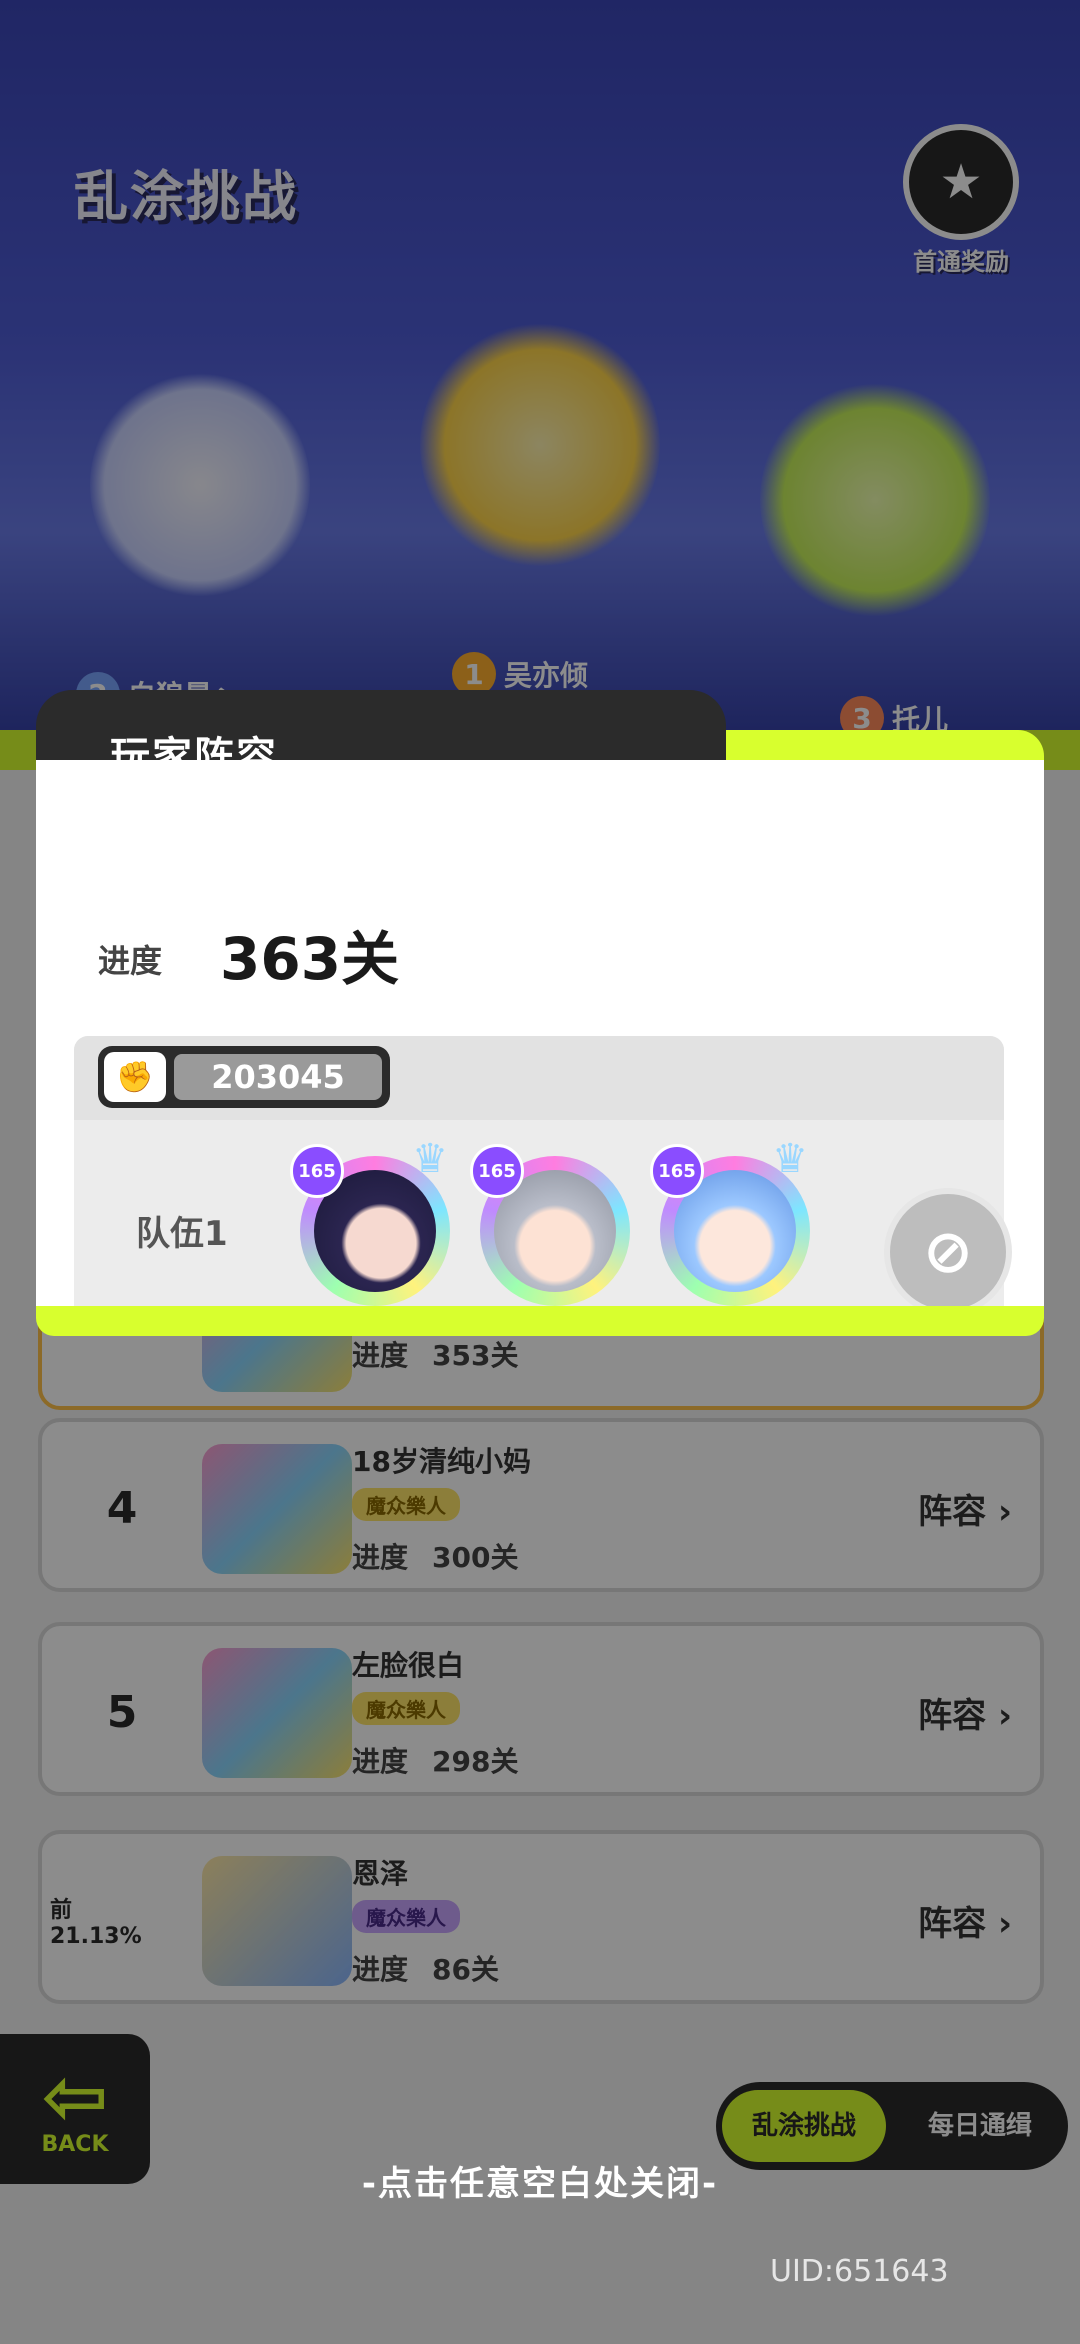  I want to click on user-id: UID:651643, so click(859, 2271).